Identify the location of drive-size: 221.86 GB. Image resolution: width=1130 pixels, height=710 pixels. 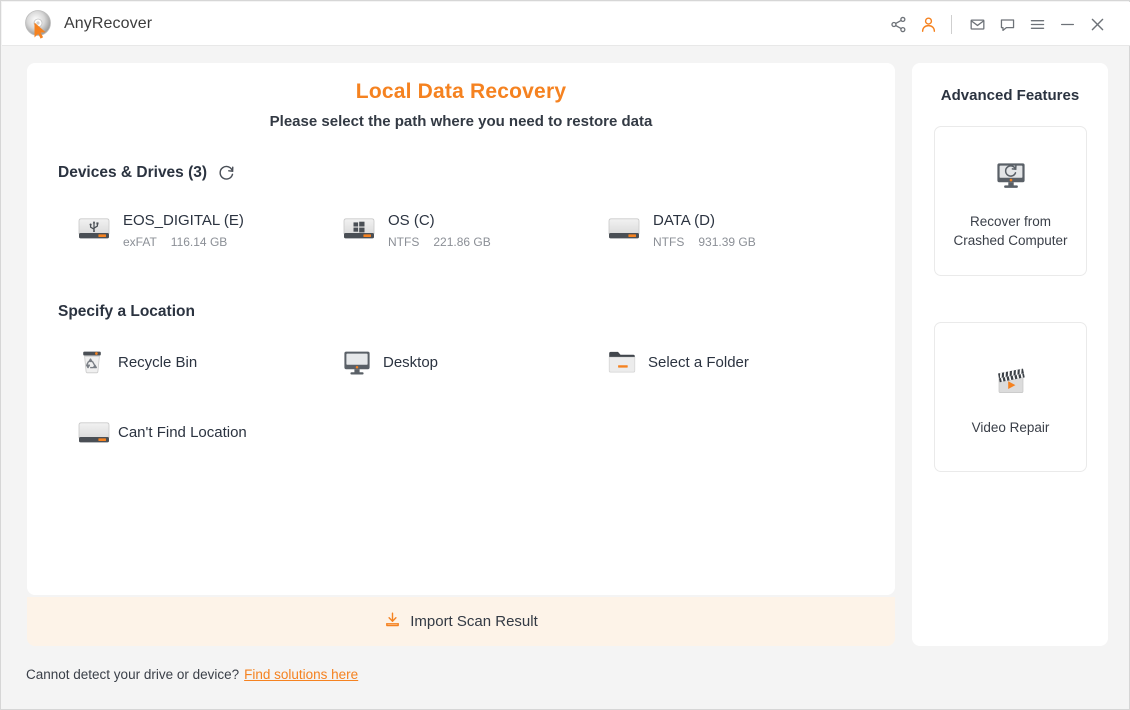
(462, 242).